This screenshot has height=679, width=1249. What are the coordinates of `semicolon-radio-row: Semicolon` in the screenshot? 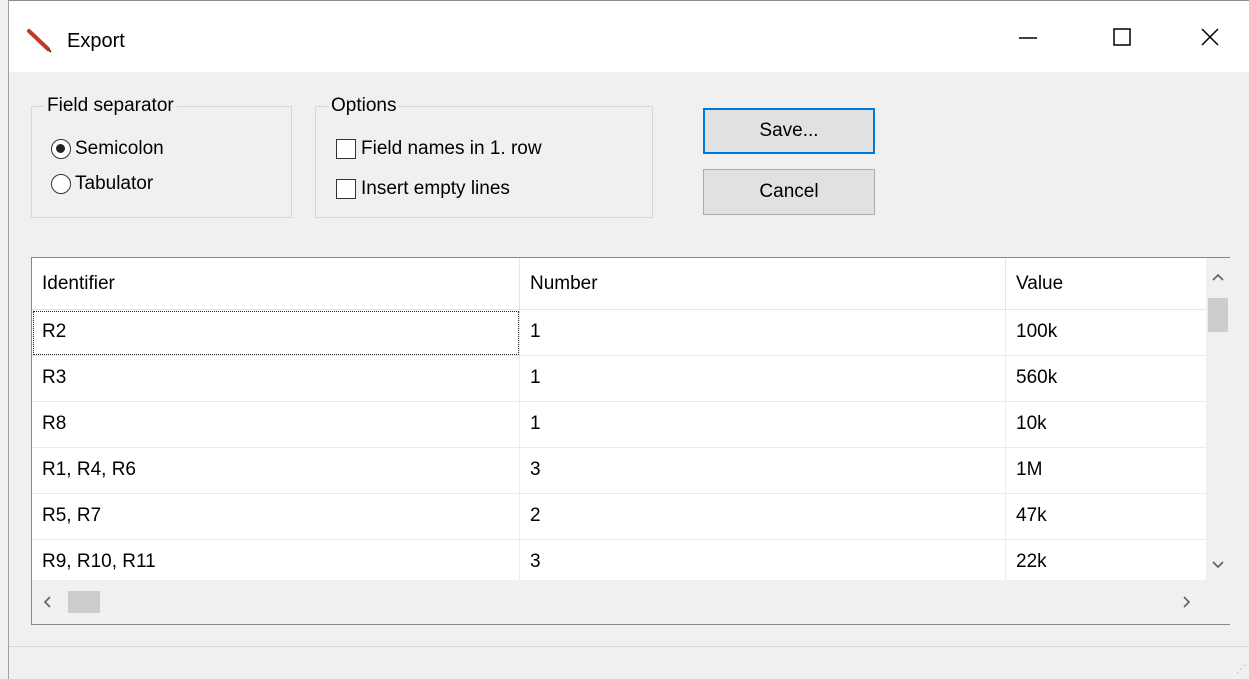 It's located at (107, 149).